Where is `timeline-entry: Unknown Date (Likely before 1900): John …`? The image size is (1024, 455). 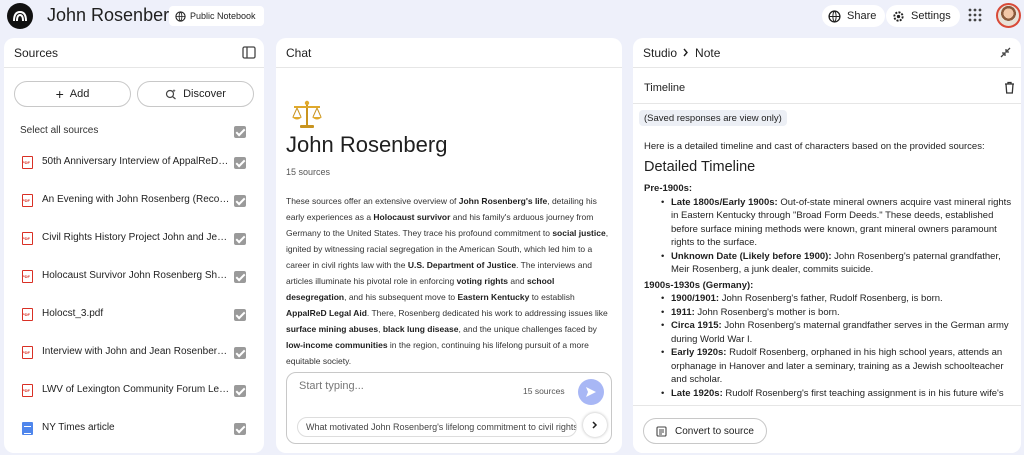
timeline-entry: Unknown Date (Likely before 1900): John … is located at coordinates (837, 263).